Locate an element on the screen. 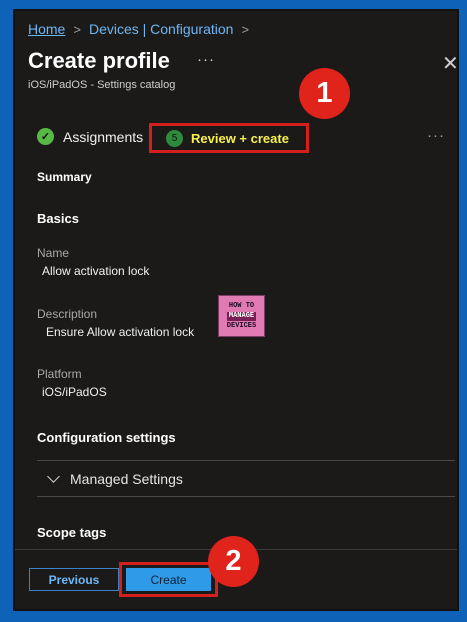 The height and width of the screenshot is (622, 467). close-icon: ✕ is located at coordinates (449, 63).